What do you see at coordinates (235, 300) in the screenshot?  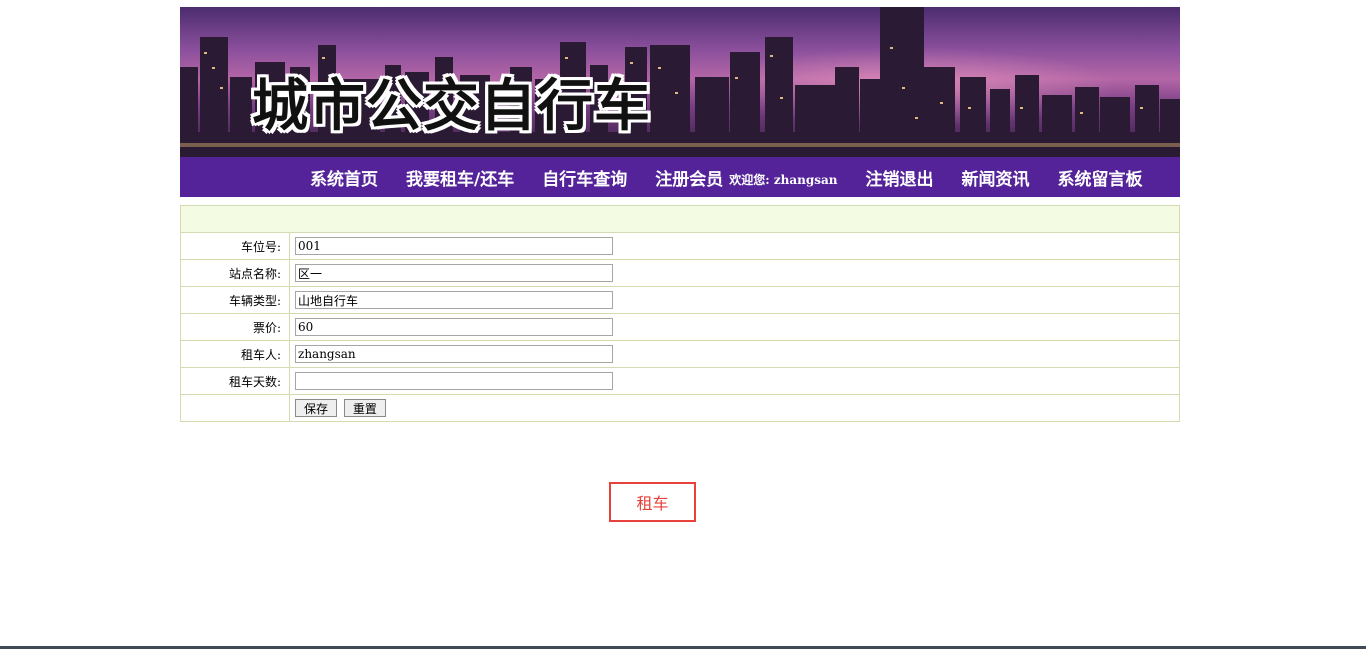 I see `vehicle-type-label: 车辆类型:` at bounding box center [235, 300].